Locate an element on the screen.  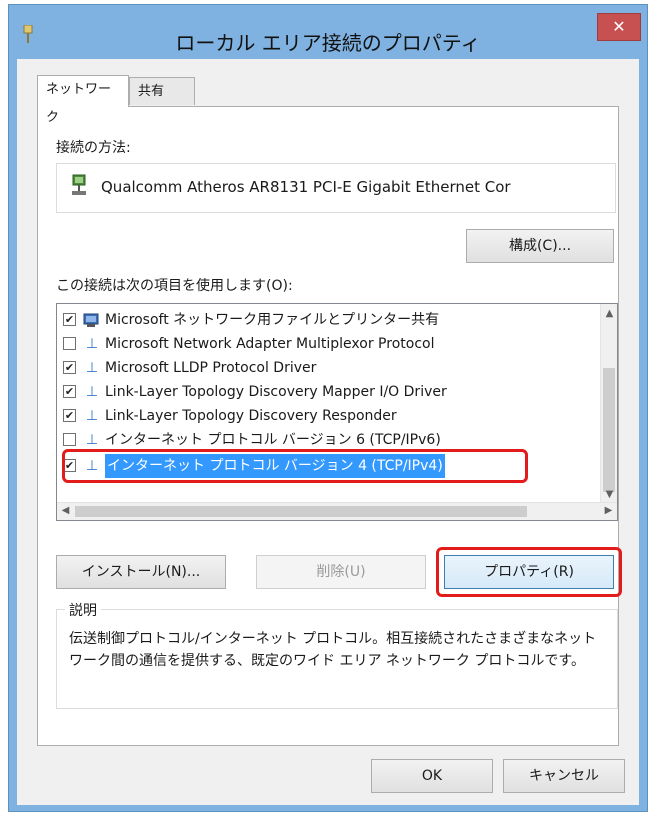
window-title: ローカル エリア接続のプロパティ is located at coordinates (328, 43).